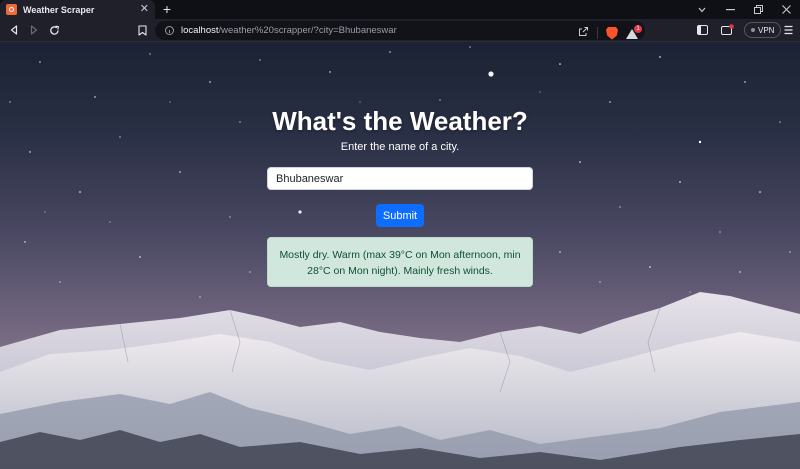  What do you see at coordinates (400, 121) in the screenshot?
I see `page-title: What's the Weather?` at bounding box center [400, 121].